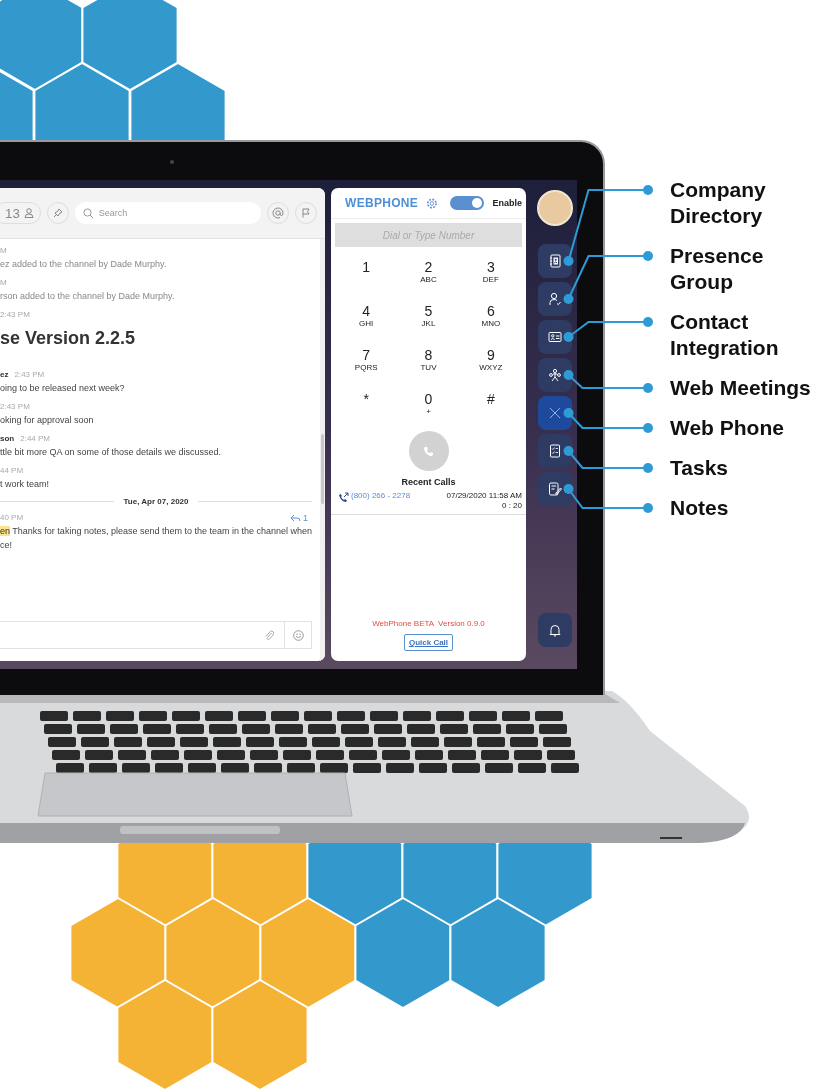 This screenshot has width=840, height=1091. I want to click on paperclip-icon, so click(269, 635).